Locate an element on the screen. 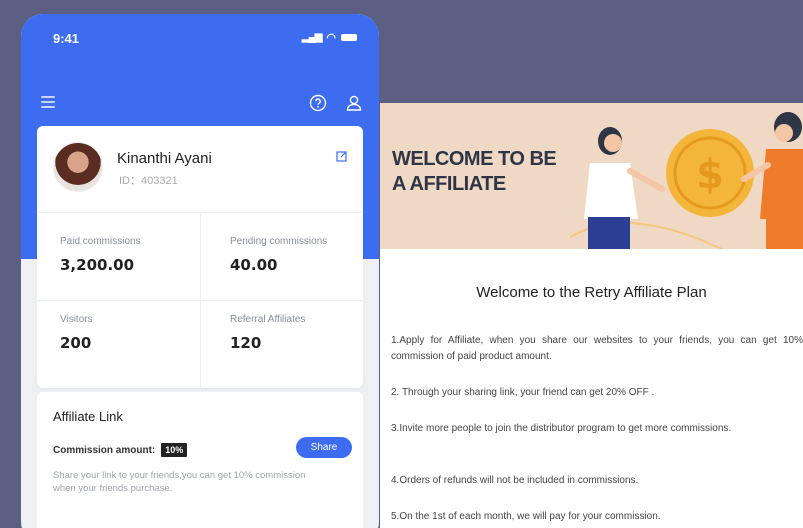 The image size is (803, 528). commission-row: Commission amount: 10% is located at coordinates (120, 450).